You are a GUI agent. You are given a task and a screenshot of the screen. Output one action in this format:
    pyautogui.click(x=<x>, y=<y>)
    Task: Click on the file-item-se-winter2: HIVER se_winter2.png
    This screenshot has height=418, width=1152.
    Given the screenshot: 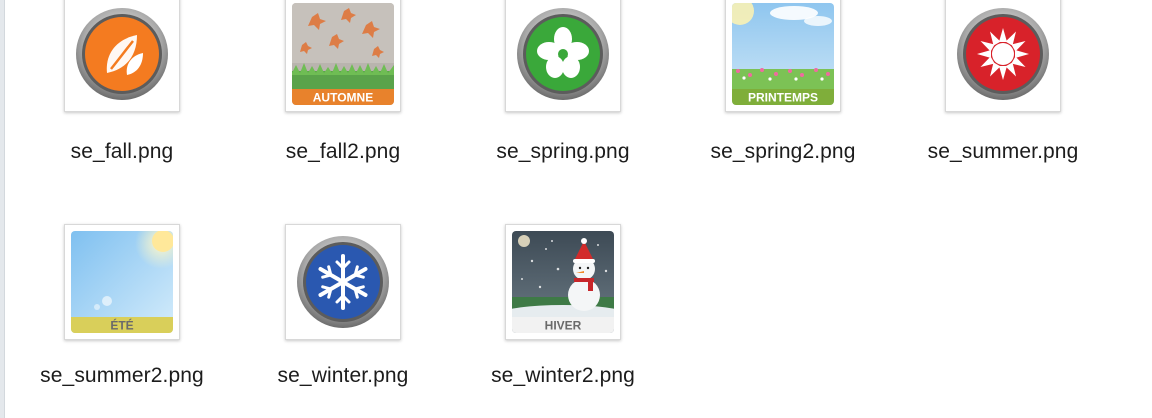 What is the action you would take?
    pyautogui.click(x=563, y=319)
    